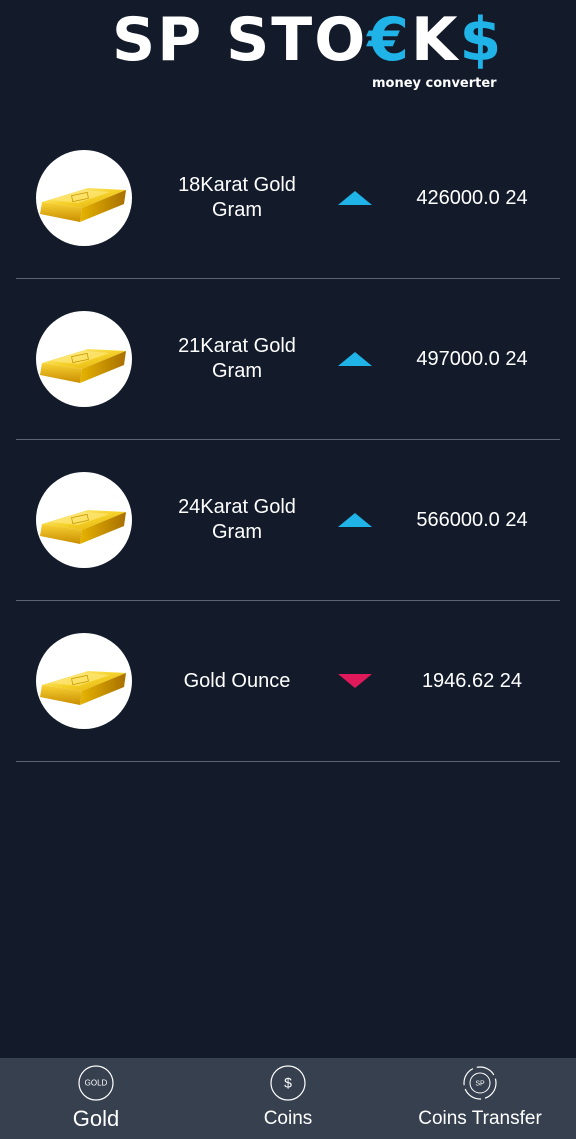  What do you see at coordinates (435, 40) in the screenshot?
I see `logo-text-part3: K` at bounding box center [435, 40].